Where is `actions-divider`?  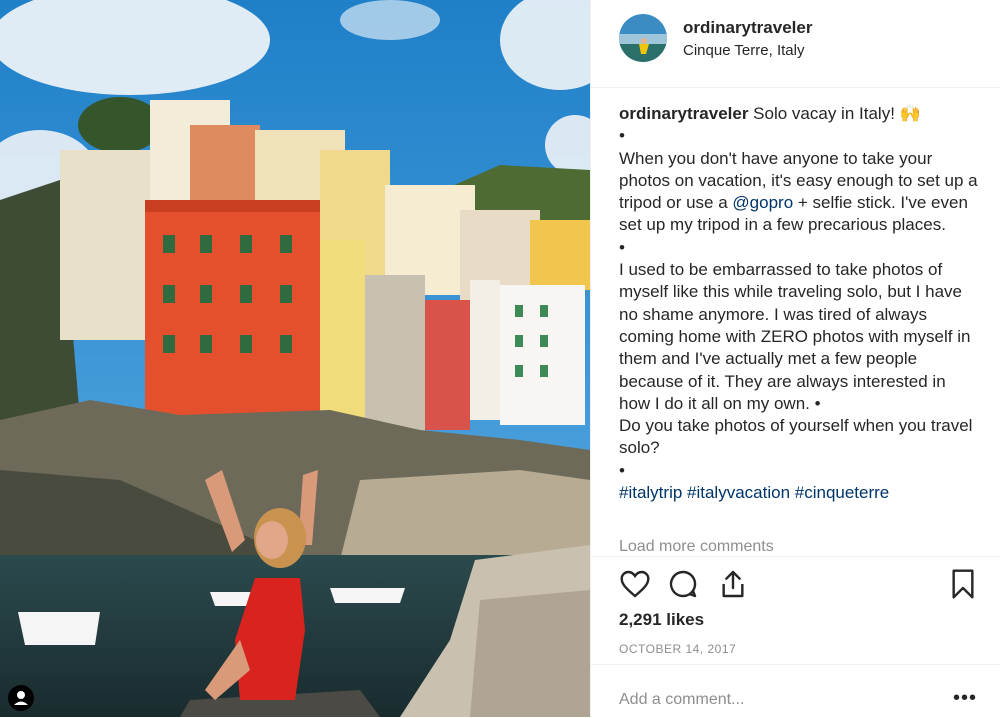
actions-divider is located at coordinates (795, 557).